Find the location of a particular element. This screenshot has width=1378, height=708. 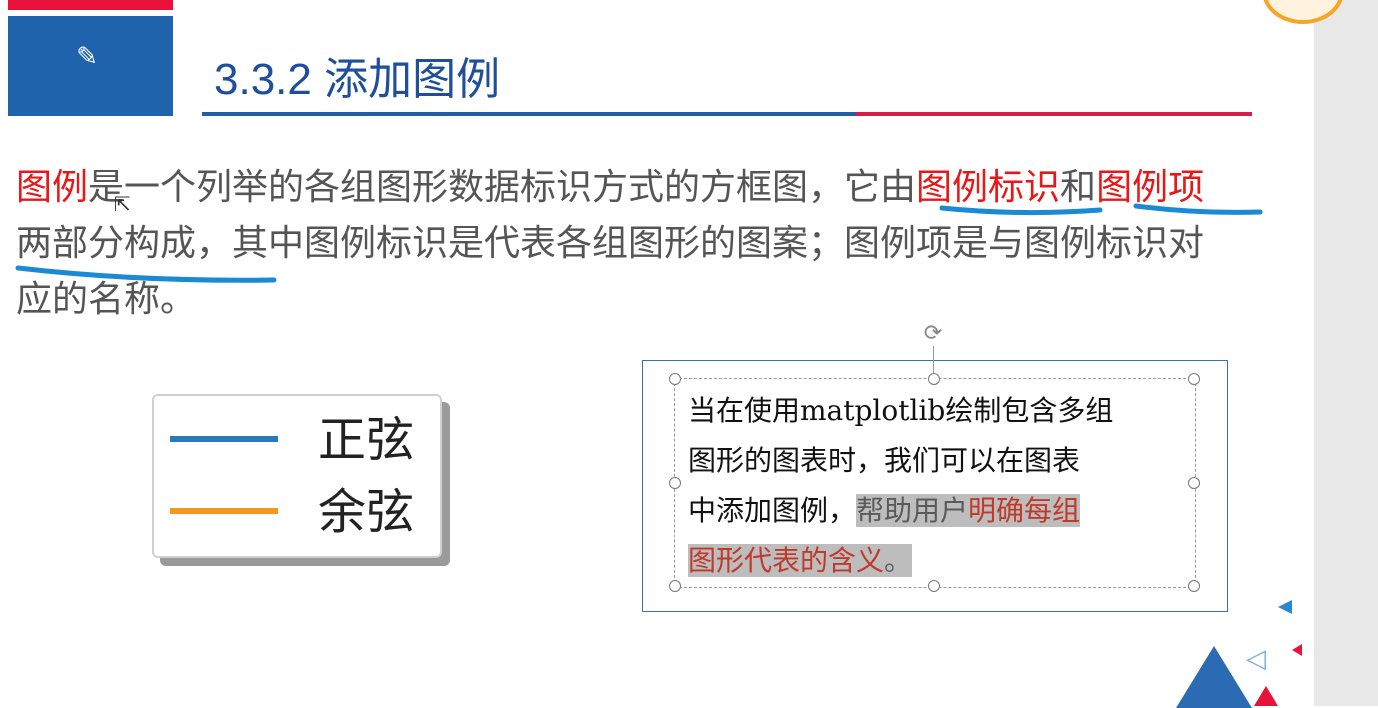

logo-red-strip is located at coordinates (90, 5).